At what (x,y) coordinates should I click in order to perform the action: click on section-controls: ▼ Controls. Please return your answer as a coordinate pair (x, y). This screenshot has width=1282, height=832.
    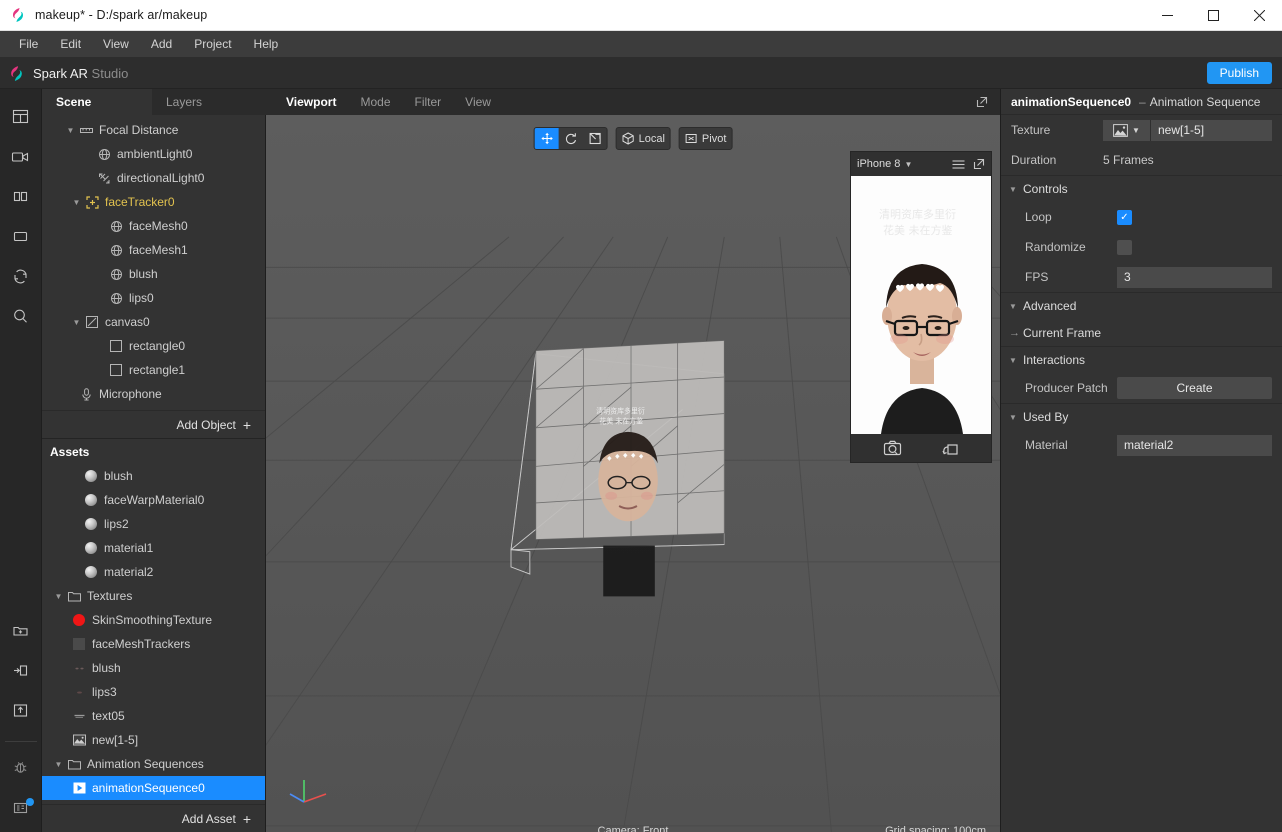
    Looking at the image, I should click on (1141, 188).